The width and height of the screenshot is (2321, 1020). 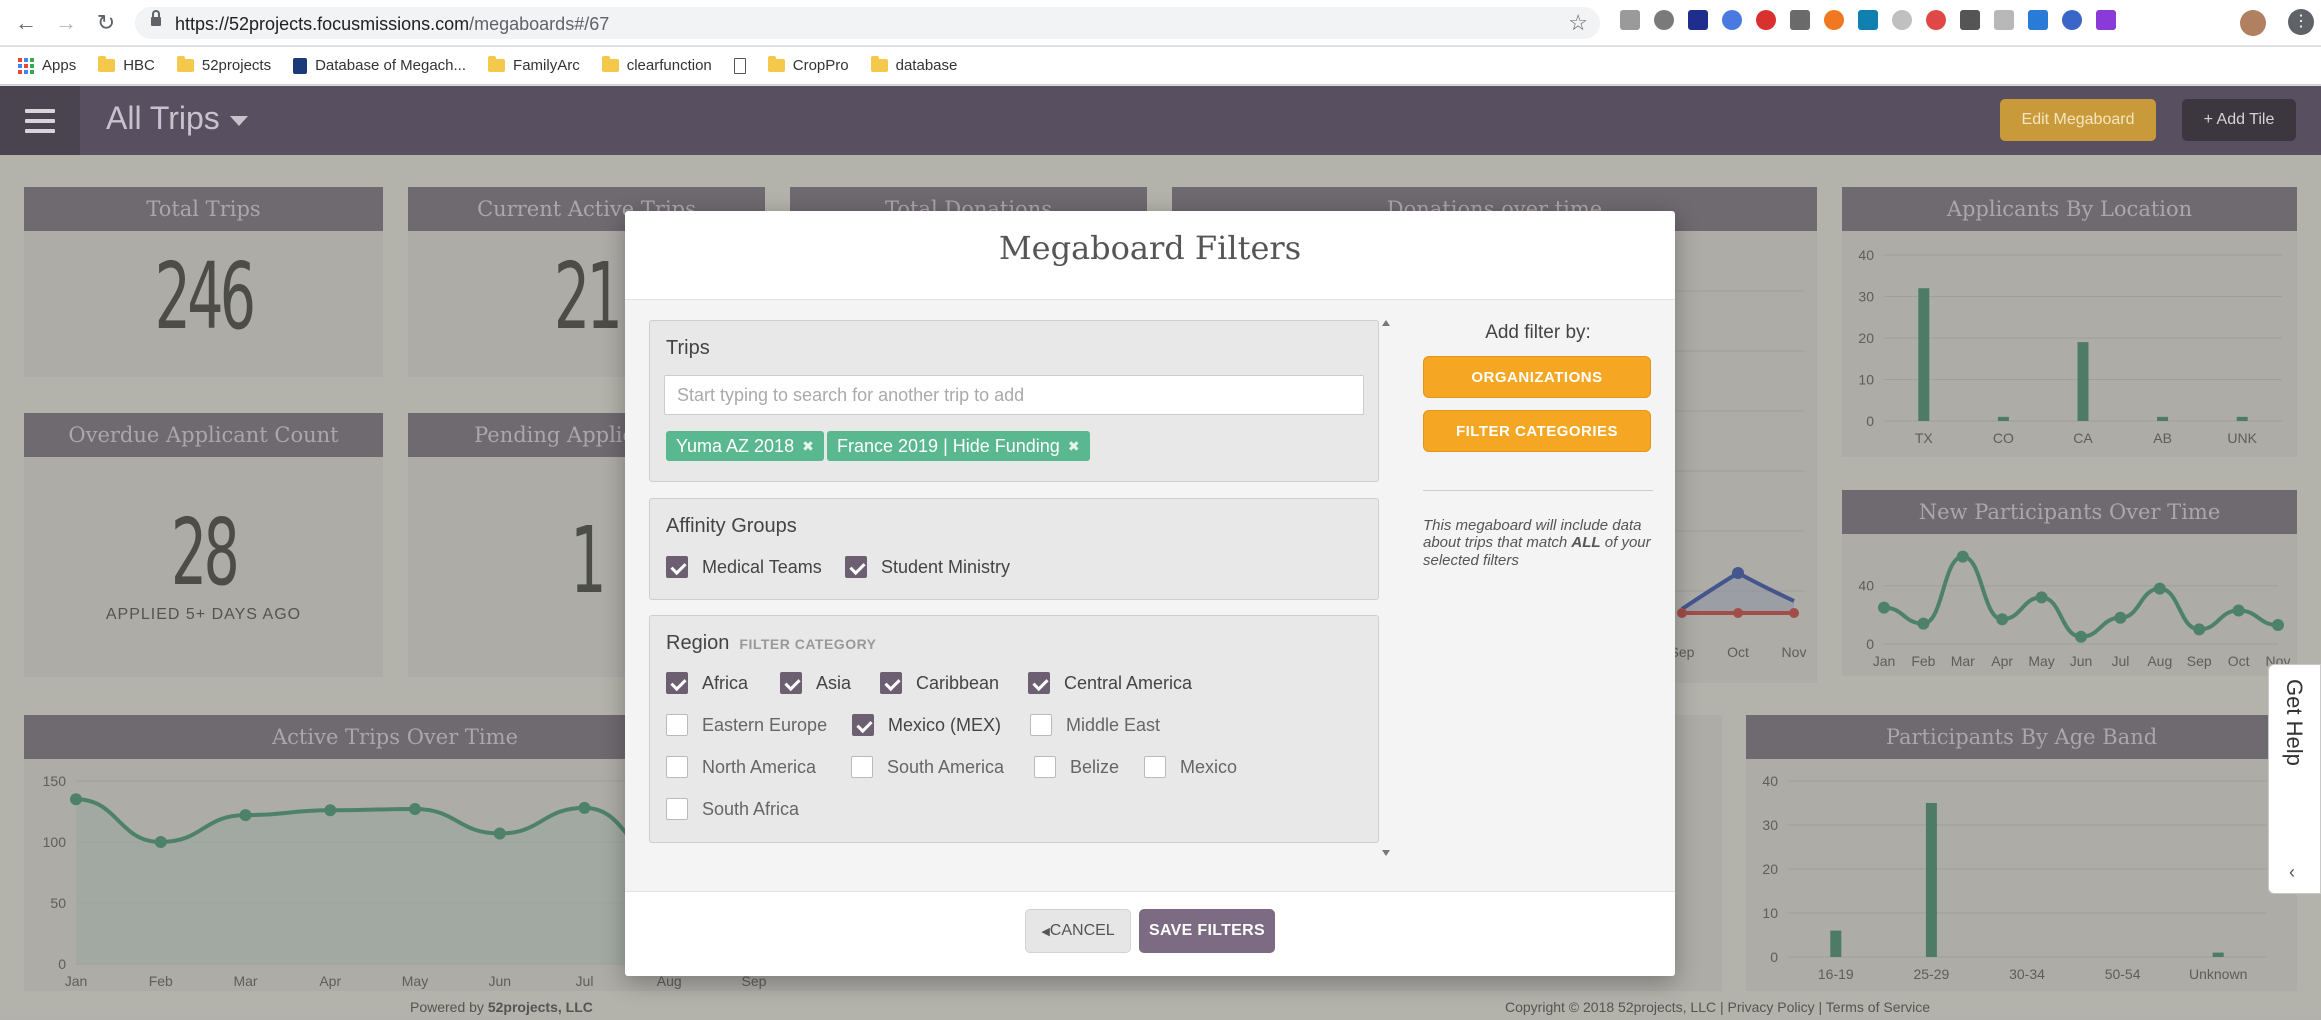 I want to click on cancel-button: ◀CANCEL, so click(x=1078, y=931).